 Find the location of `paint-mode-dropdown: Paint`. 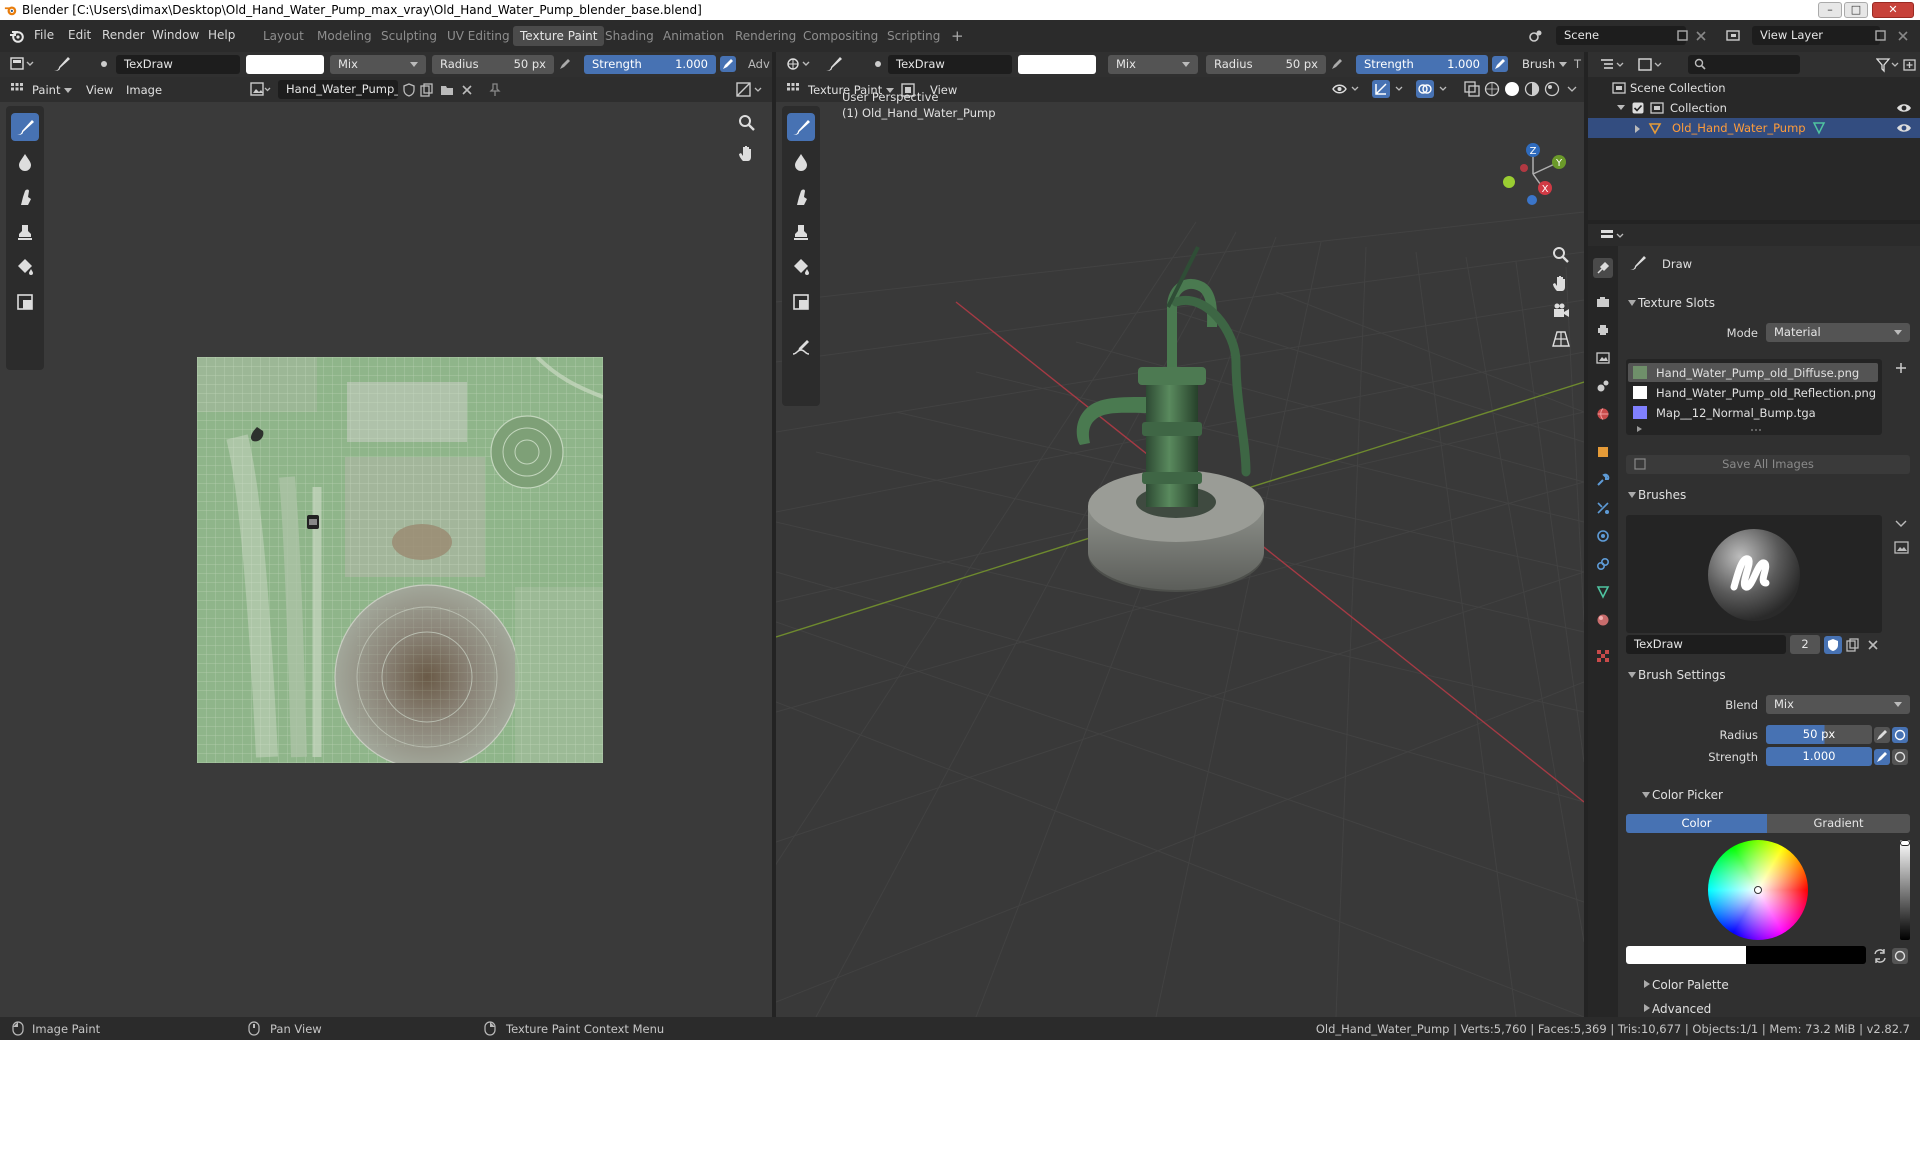

paint-mode-dropdown: Paint is located at coordinates (52, 90).